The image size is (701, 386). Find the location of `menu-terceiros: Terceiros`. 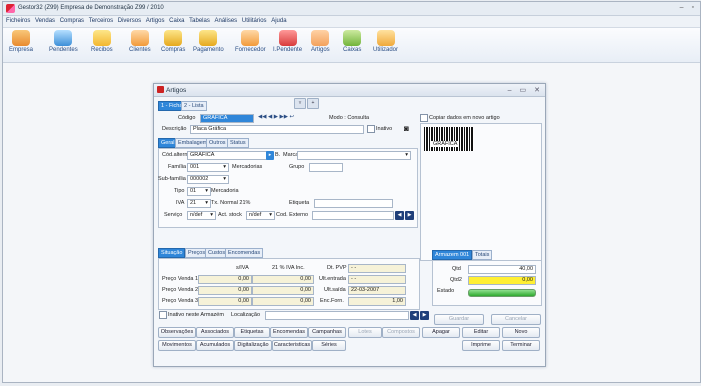

menu-terceiros: Terceiros is located at coordinates (101, 21).